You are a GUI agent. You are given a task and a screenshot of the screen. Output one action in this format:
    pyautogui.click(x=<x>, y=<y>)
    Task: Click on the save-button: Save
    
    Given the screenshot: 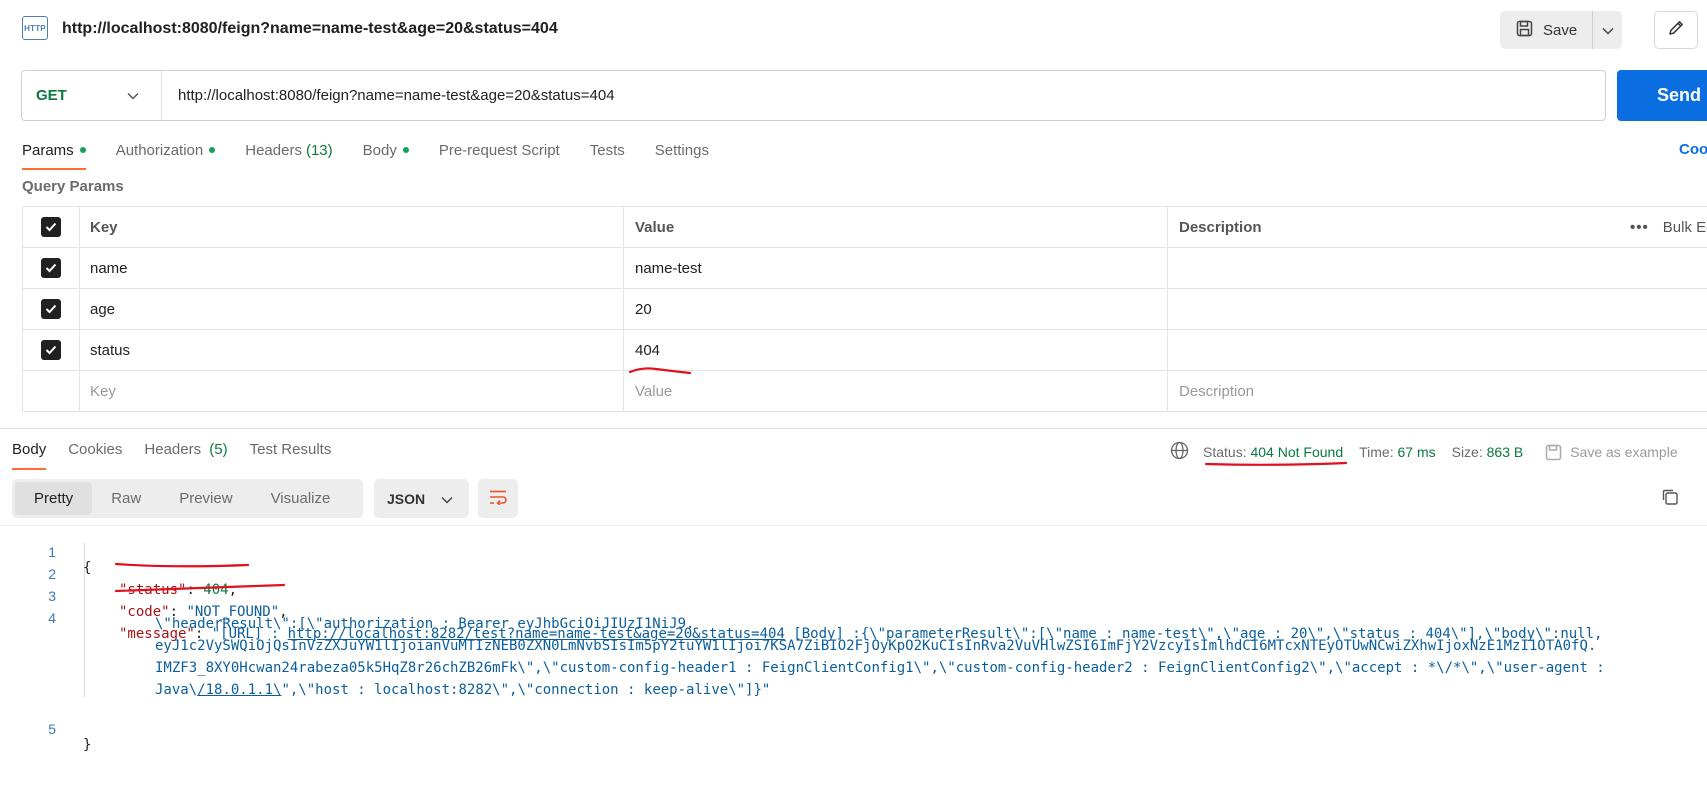 What is the action you would take?
    pyautogui.click(x=1546, y=30)
    